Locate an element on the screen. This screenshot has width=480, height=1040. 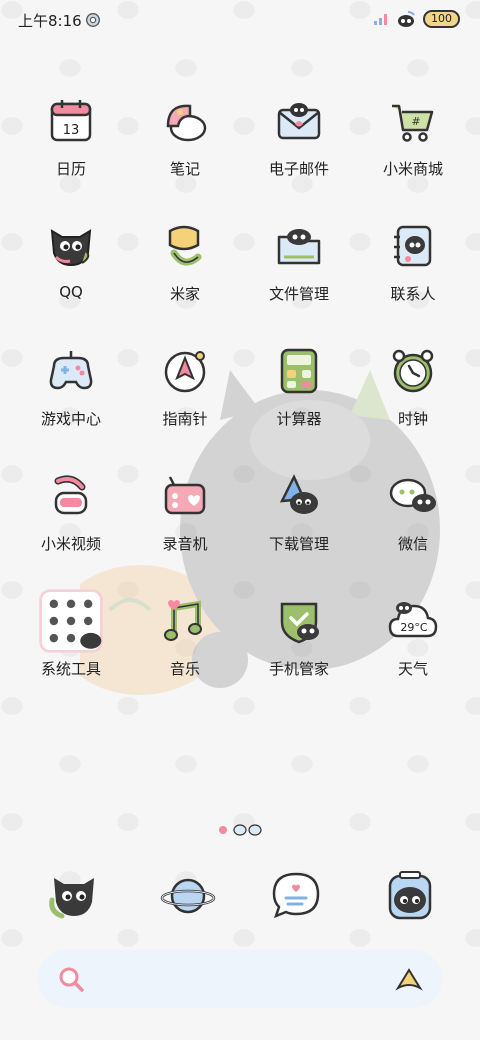
mijia-icon is located at coordinates (185, 245).